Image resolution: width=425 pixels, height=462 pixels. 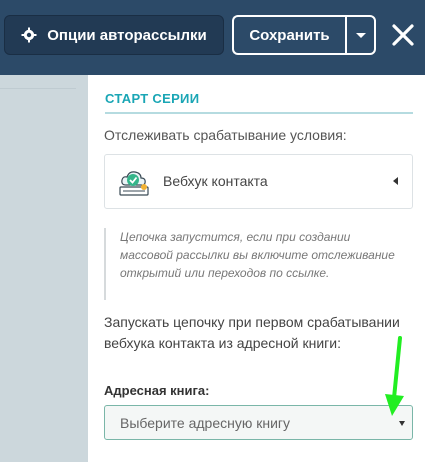 What do you see at coordinates (127, 35) in the screenshot?
I see `campaign-options-label: Опции авторассылки` at bounding box center [127, 35].